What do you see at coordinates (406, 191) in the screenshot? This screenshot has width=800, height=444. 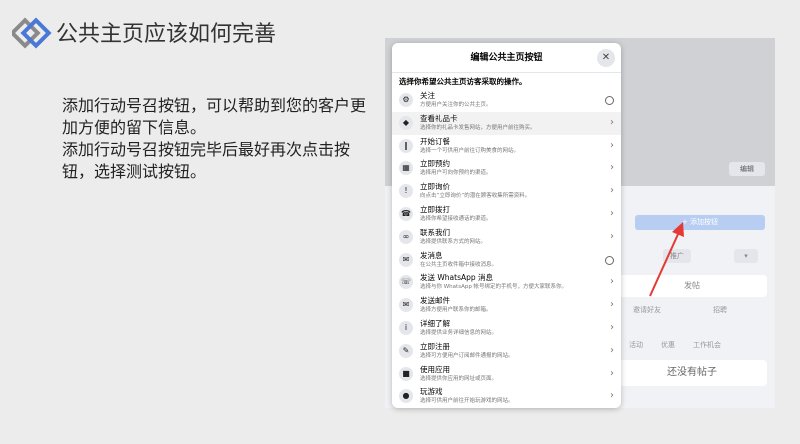 I see `quote-icon: !` at bounding box center [406, 191].